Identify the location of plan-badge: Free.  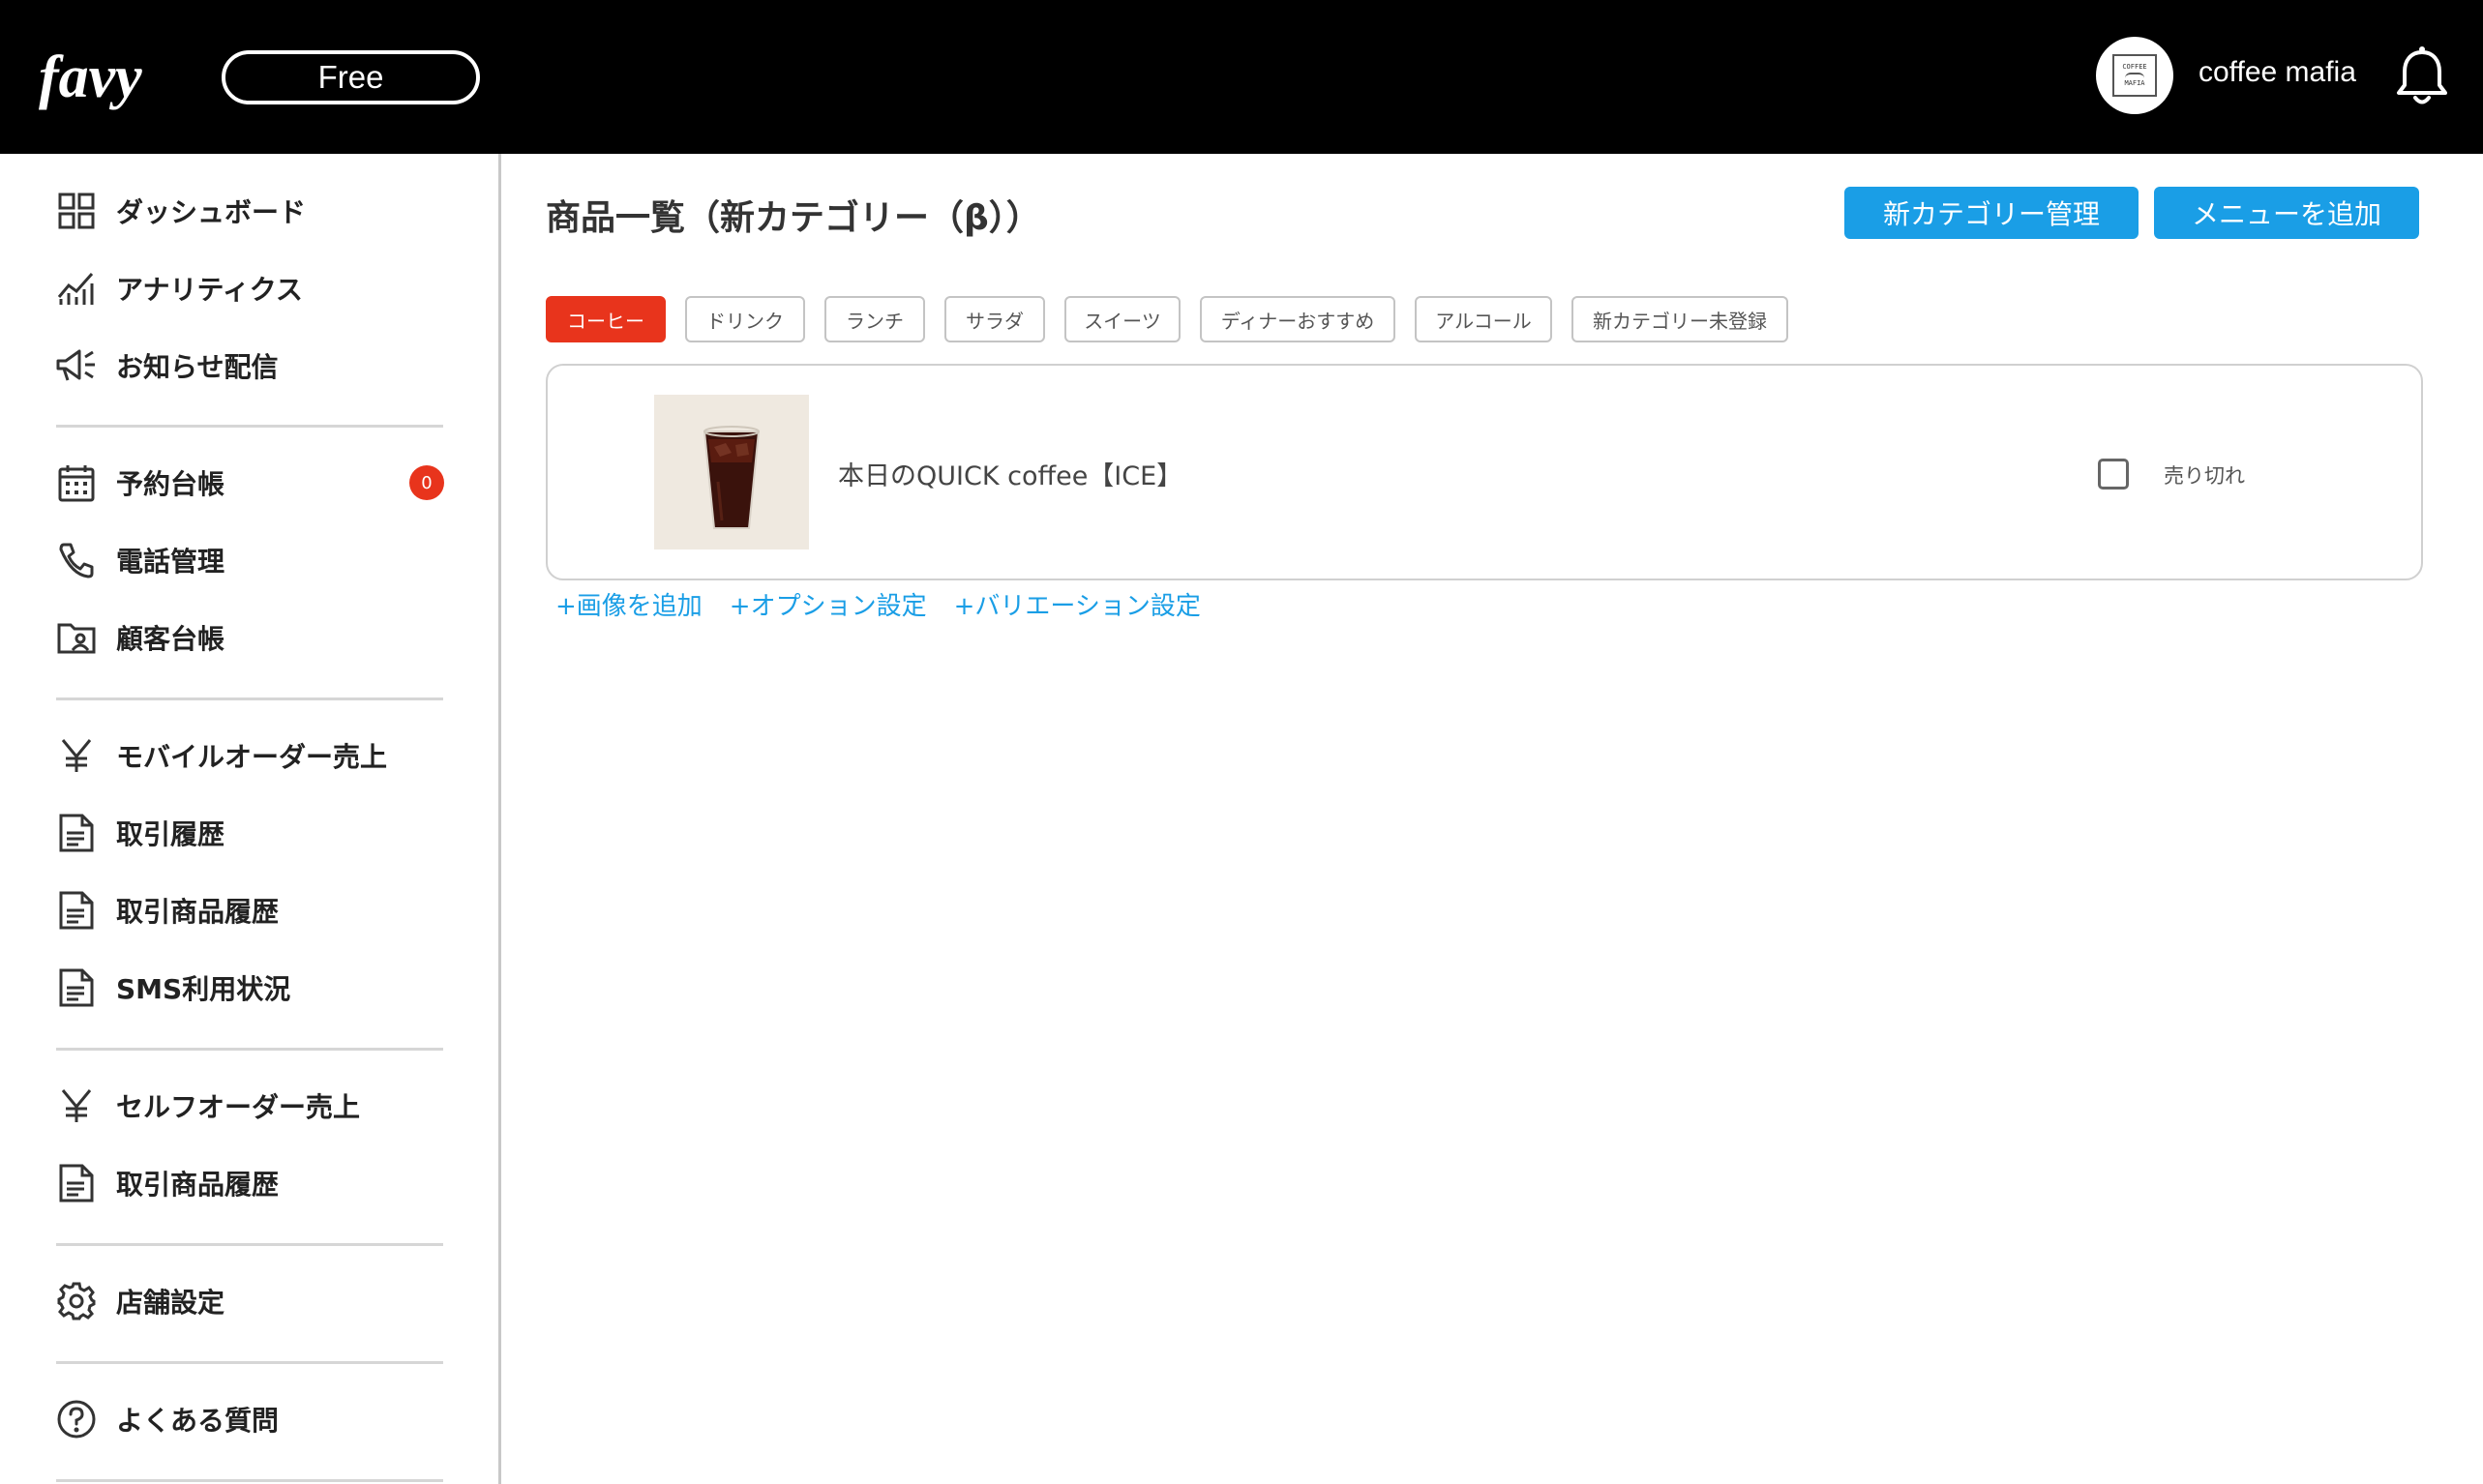
(351, 77).